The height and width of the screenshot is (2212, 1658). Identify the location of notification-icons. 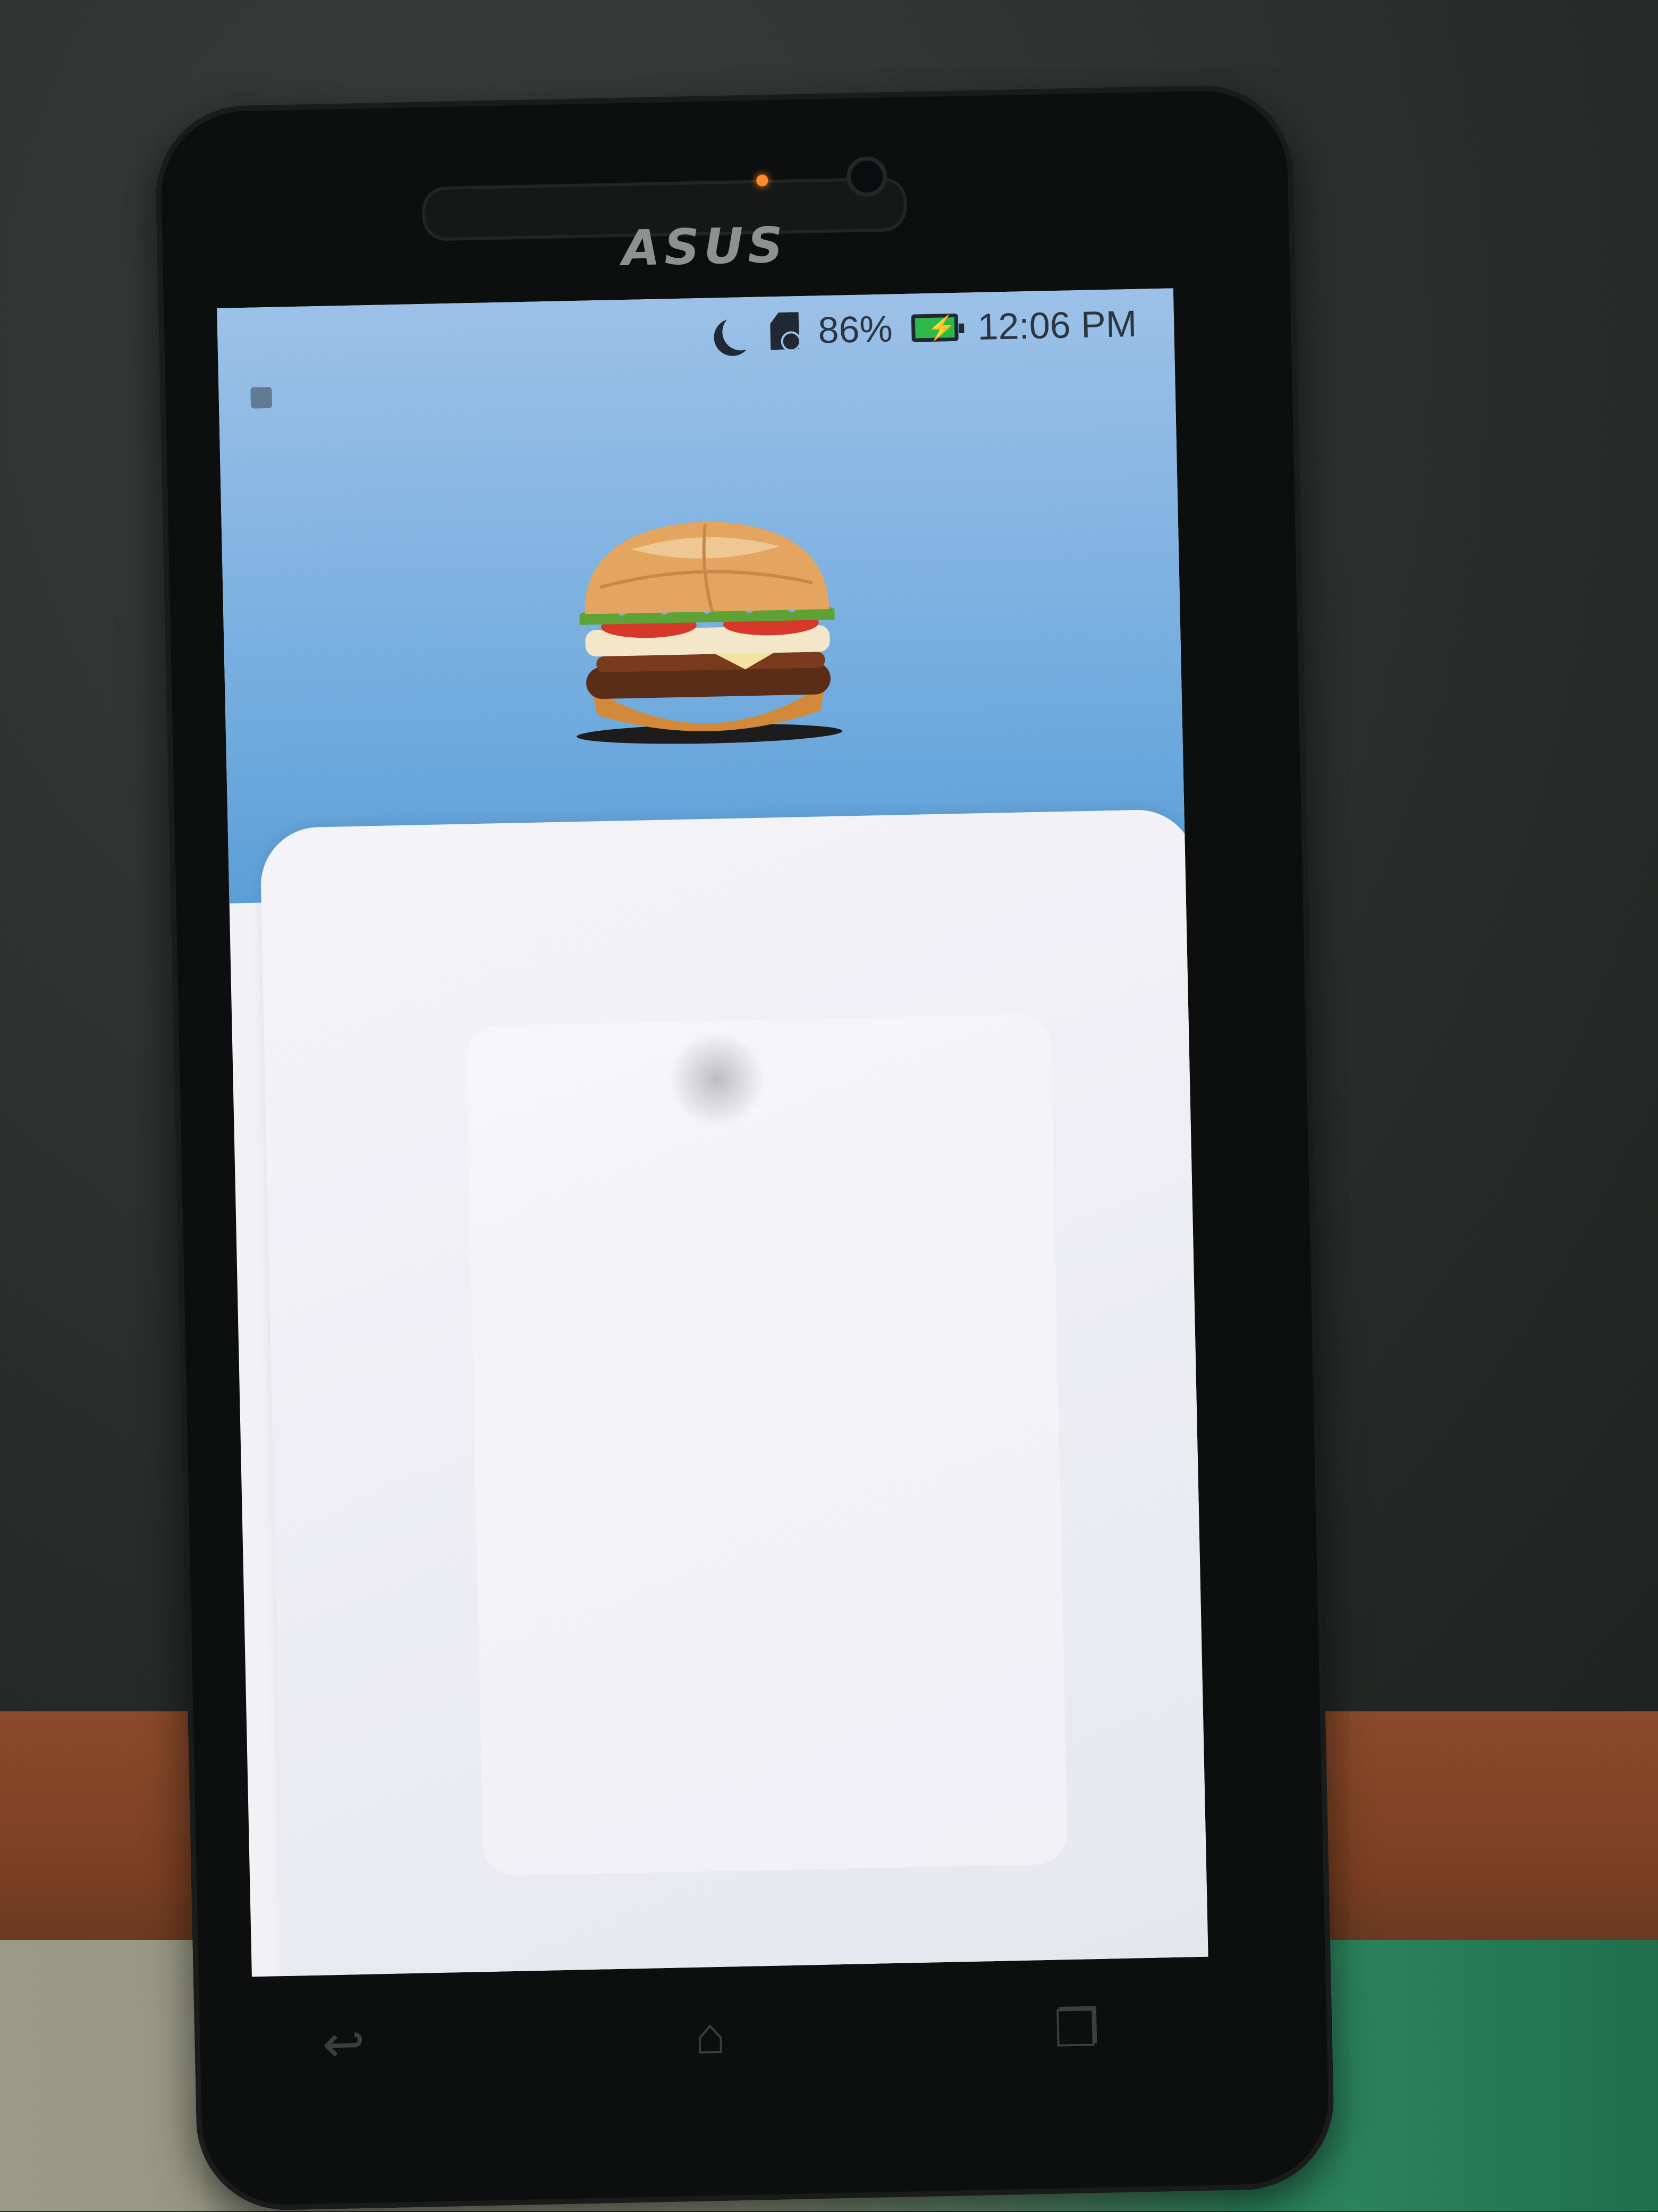
(261, 397).